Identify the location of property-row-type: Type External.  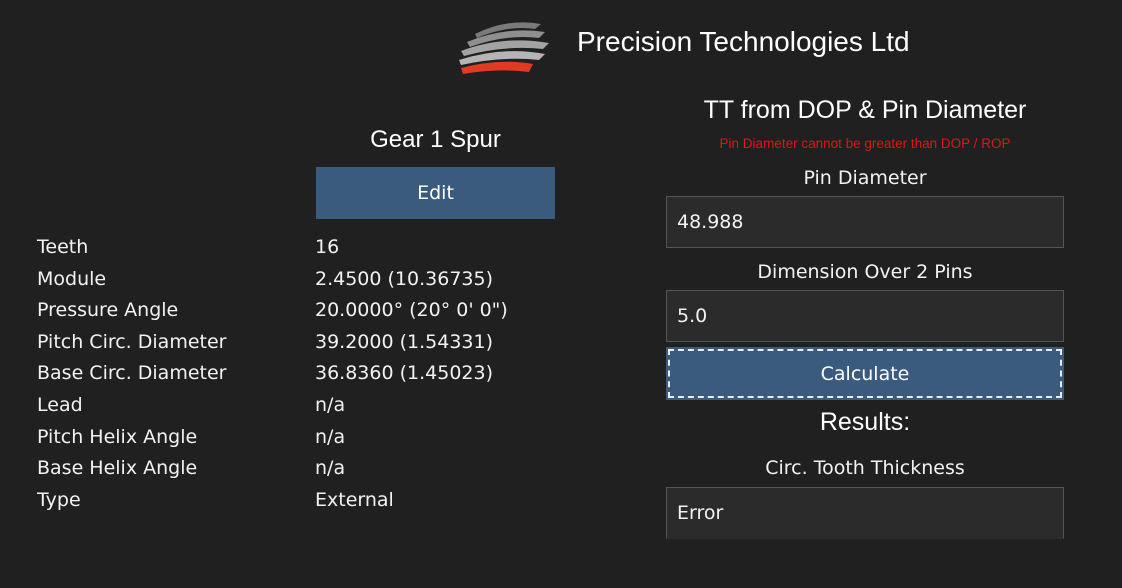
(317, 501).